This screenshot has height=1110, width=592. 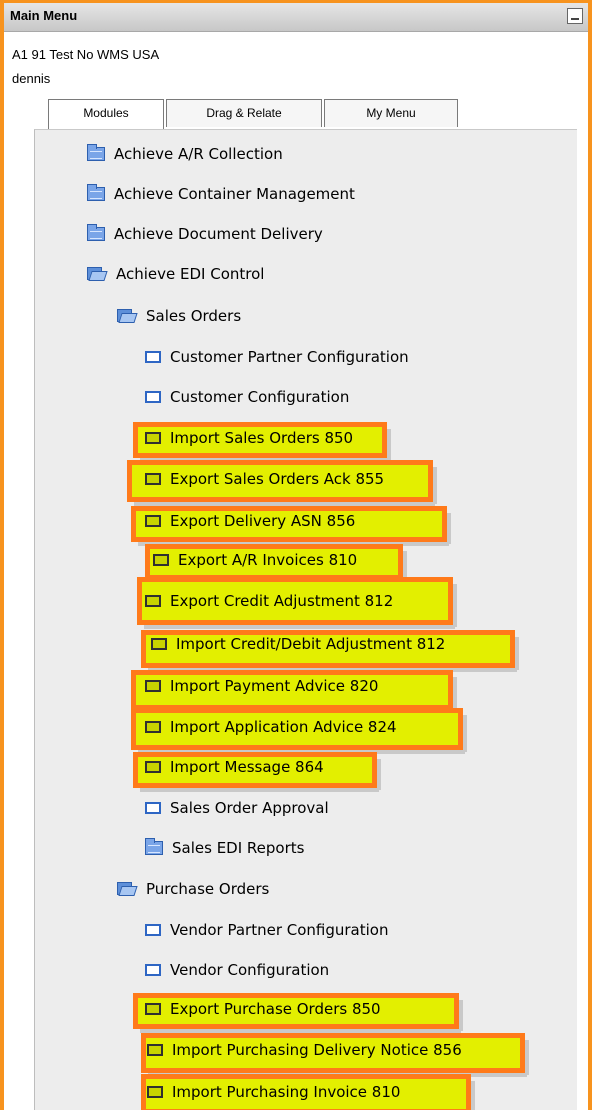 I want to click on tree-item-label: Export Delivery ASN 856, so click(x=263, y=521).